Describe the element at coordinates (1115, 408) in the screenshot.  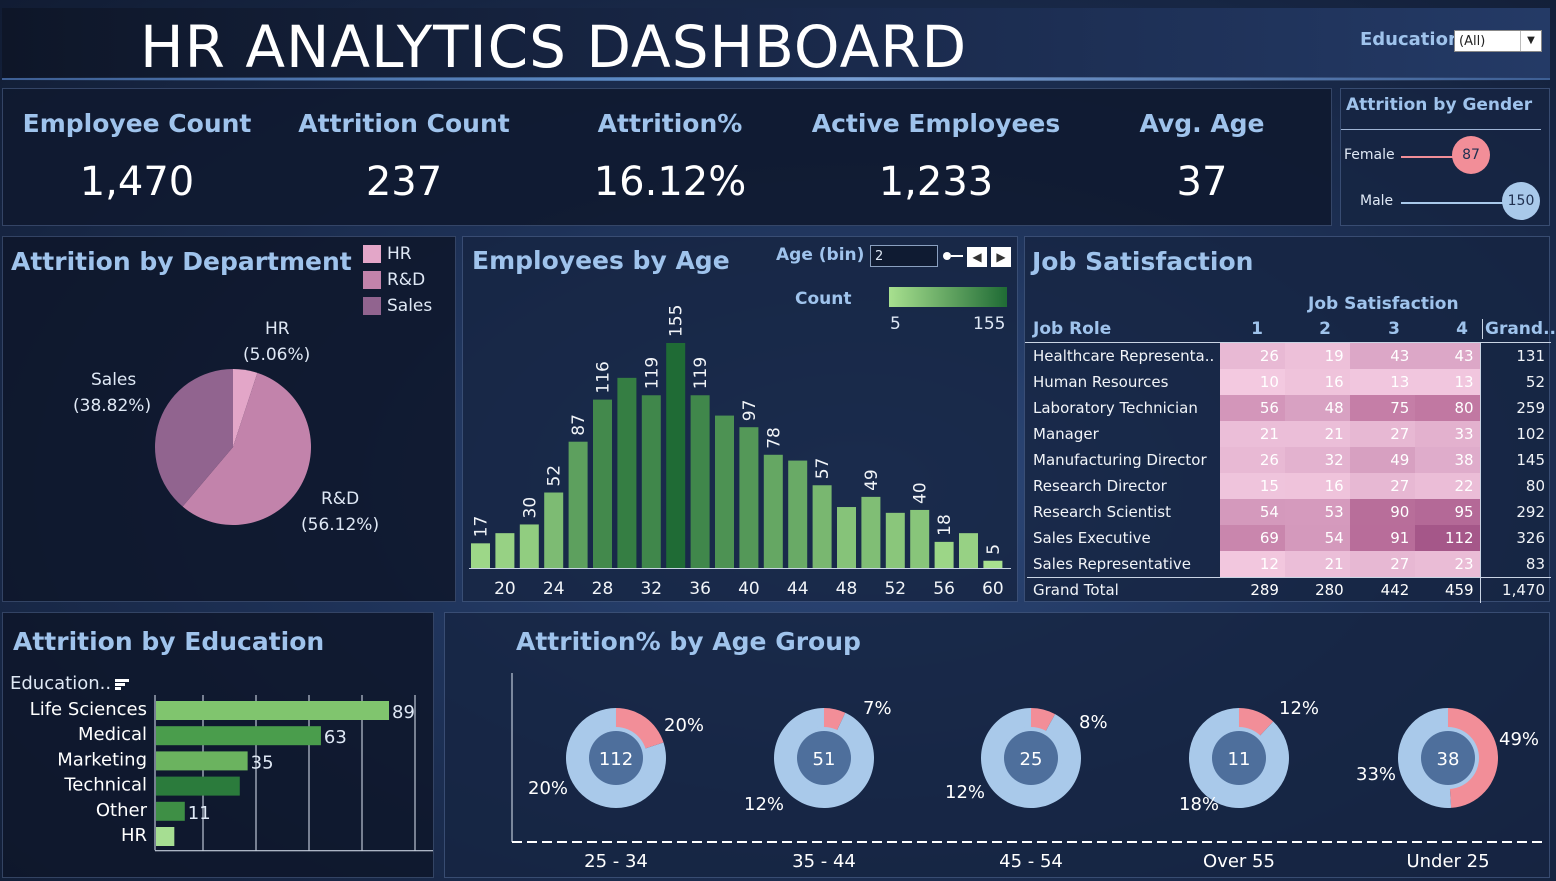
I see `job-role-cell: Laboratory Technician` at that location.